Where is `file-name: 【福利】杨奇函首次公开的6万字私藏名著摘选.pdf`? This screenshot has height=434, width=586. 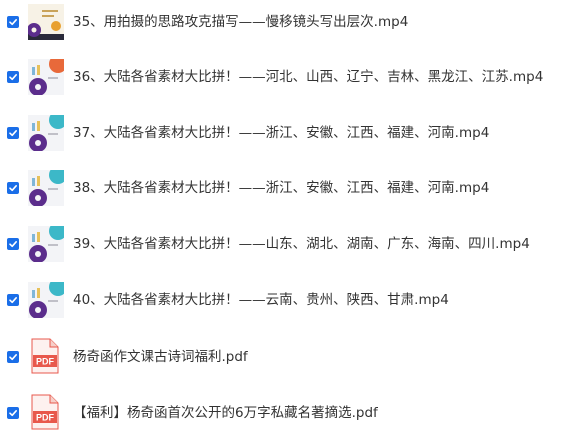 file-name: 【福利】杨奇函首次公开的6万字私藏名著摘选.pdf is located at coordinates (225, 413).